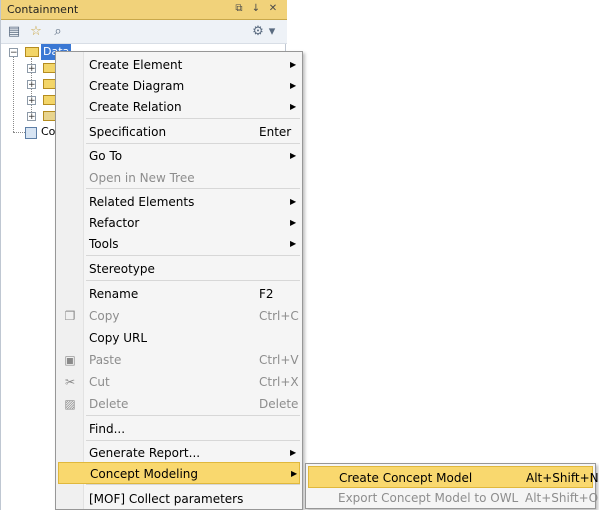  What do you see at coordinates (14, 32) in the screenshot?
I see `folder-icon: ▤` at bounding box center [14, 32].